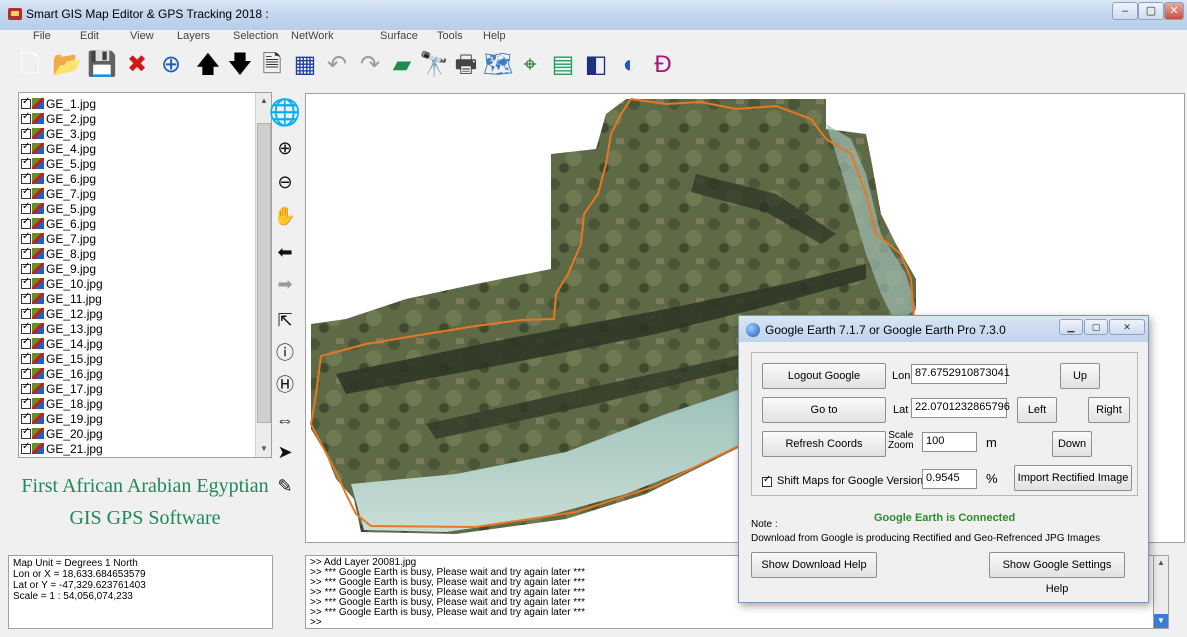 The height and width of the screenshot is (637, 1187). Describe the element at coordinates (814, 565) in the screenshot. I see `show-download-help-button: Show Download Help` at that location.